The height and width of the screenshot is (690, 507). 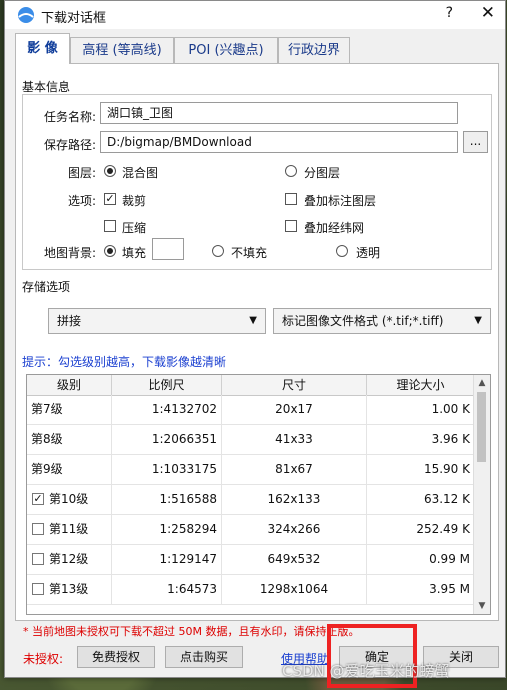 I want to click on bg-transparent-radio, so click(x=342, y=251).